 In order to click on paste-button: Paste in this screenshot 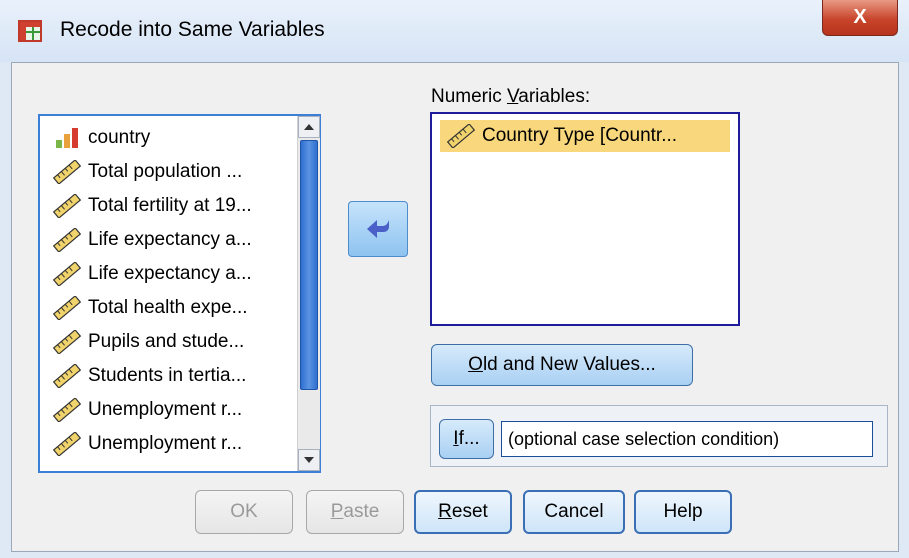, I will do `click(355, 512)`.